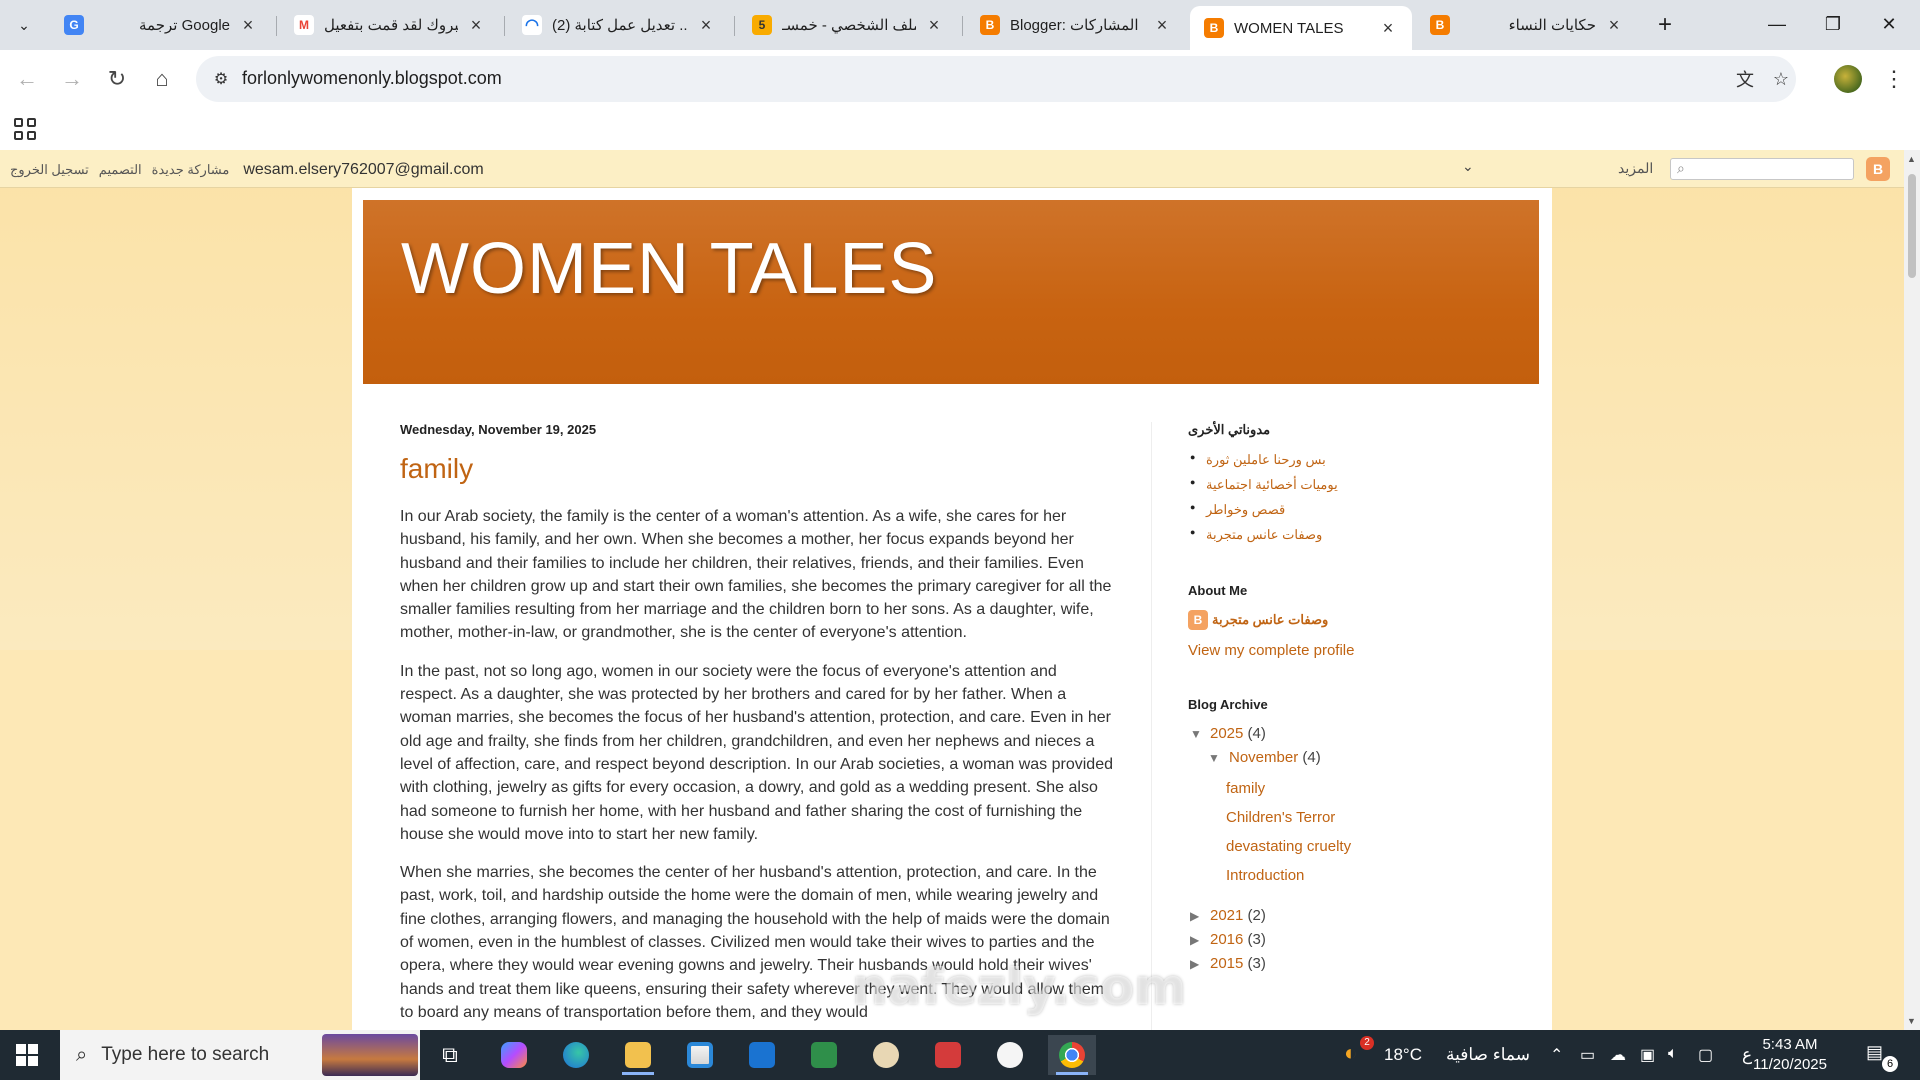  I want to click on network-icon: ▢, so click(1705, 1055).